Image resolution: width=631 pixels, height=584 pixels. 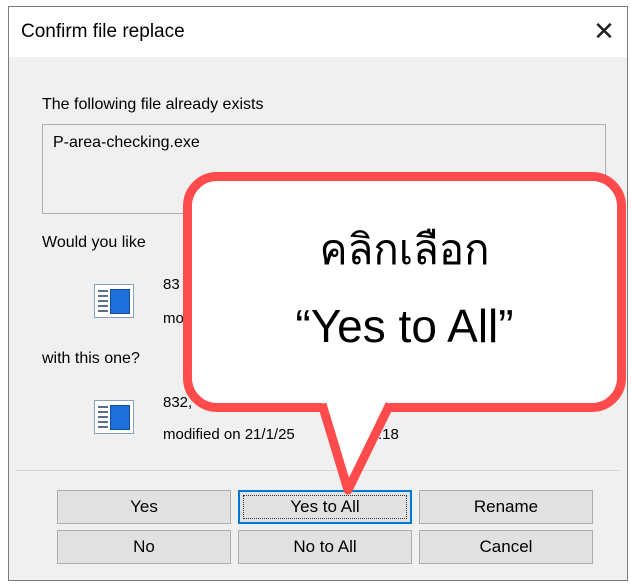 What do you see at coordinates (325, 547) in the screenshot?
I see `no-to-all-button: No to All` at bounding box center [325, 547].